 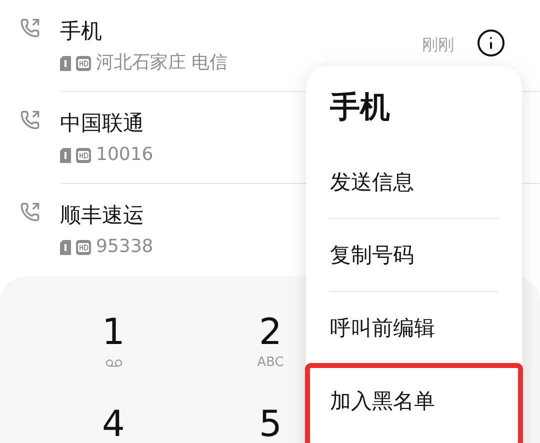 What do you see at coordinates (113, 352) in the screenshot?
I see `dialpad-key: 1` at bounding box center [113, 352].